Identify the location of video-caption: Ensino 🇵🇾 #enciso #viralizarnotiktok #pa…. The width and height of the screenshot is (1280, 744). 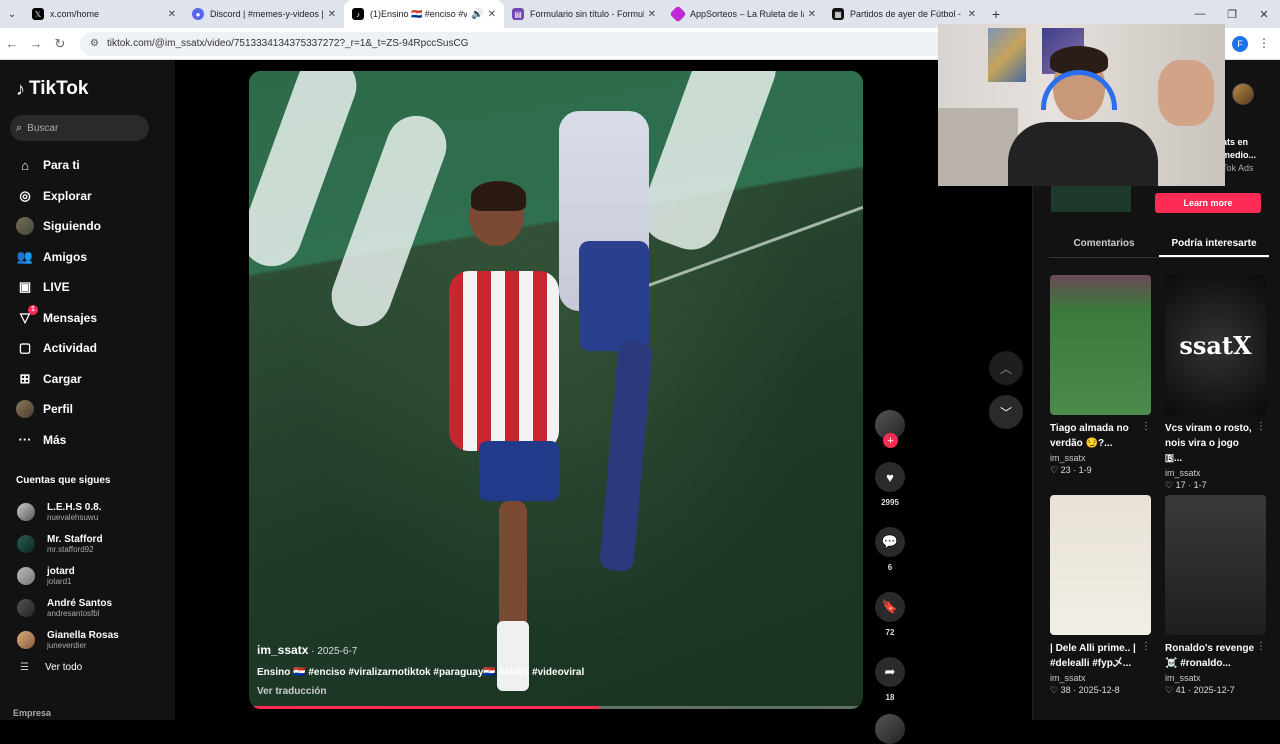
(421, 672).